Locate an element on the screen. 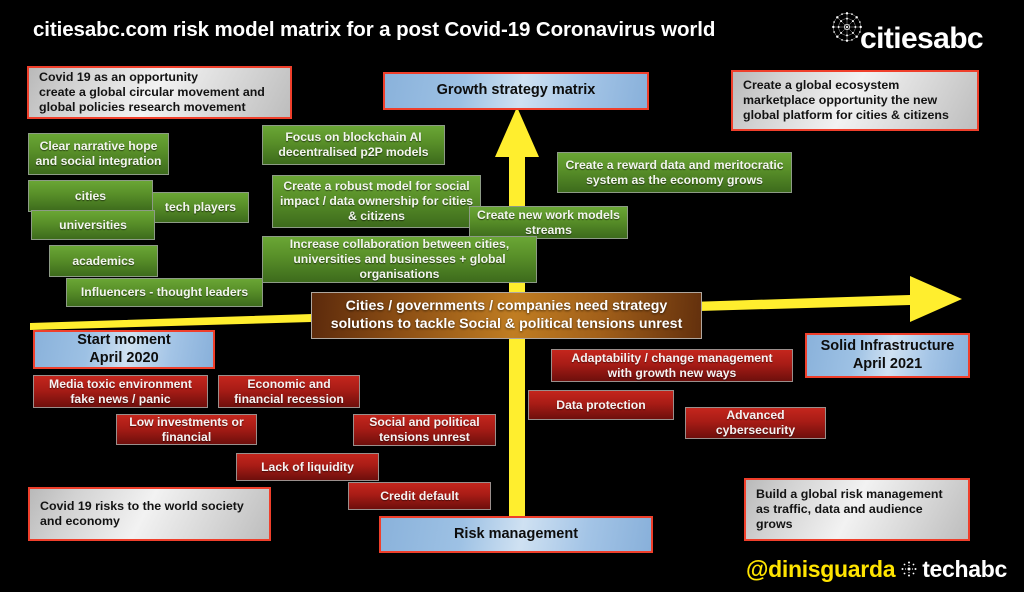 The width and height of the screenshot is (1024, 592). risk-data-protection: Data protection is located at coordinates (601, 405).